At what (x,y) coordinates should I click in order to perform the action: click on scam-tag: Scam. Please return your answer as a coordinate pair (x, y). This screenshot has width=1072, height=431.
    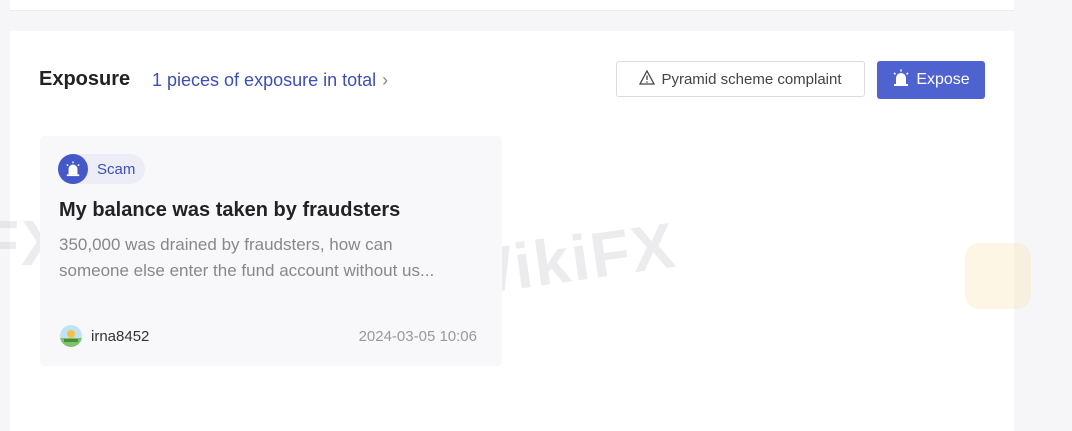
    Looking at the image, I should click on (102, 169).